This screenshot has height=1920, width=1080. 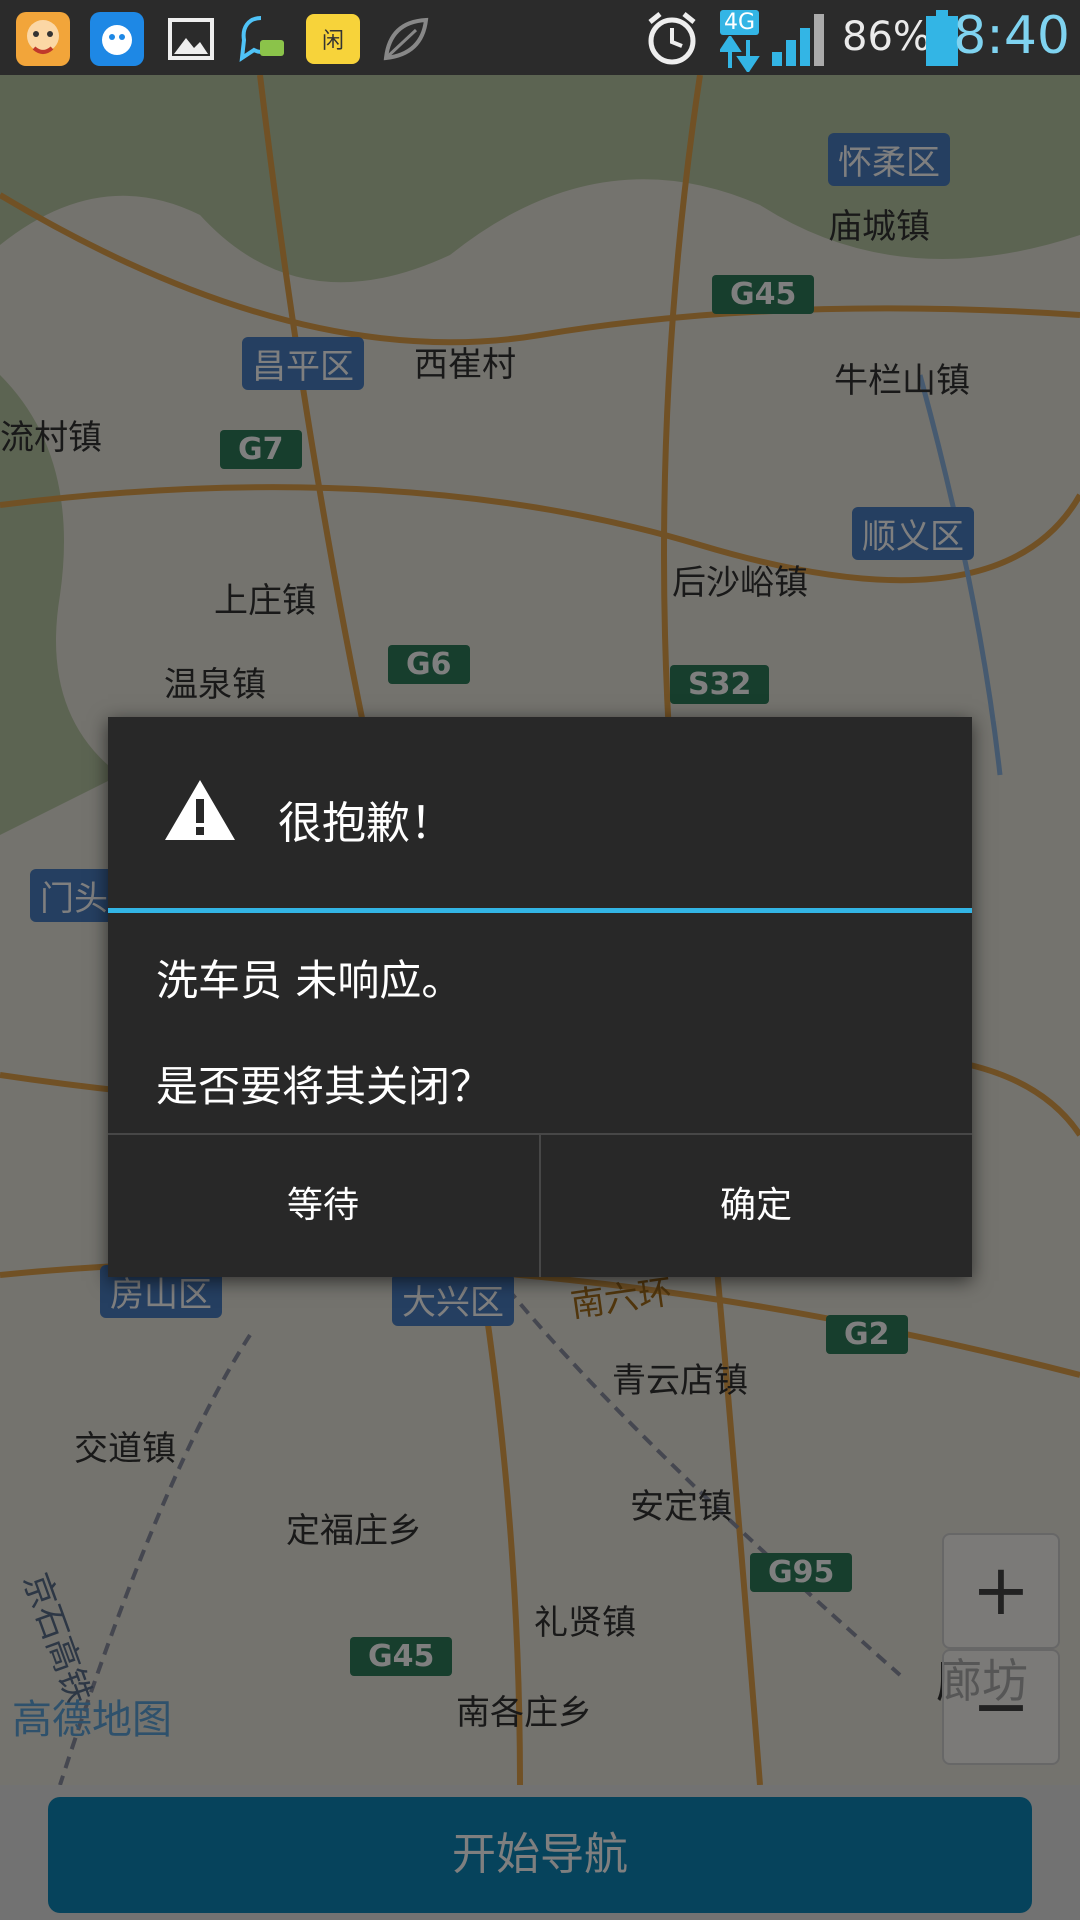 I want to click on data-arrows-icon, so click(x=739, y=54).